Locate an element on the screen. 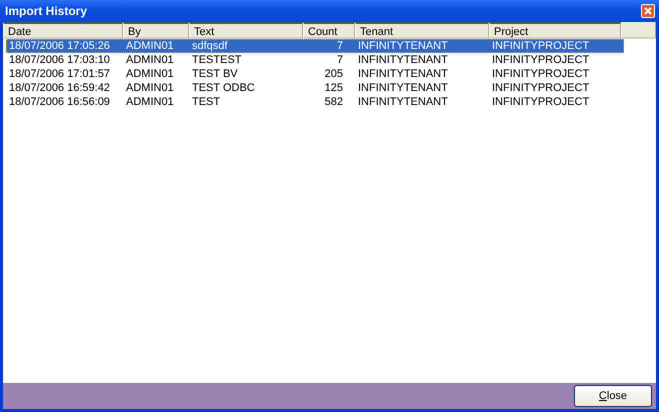 The height and width of the screenshot is (412, 659). table-cell-text: TEST ODBC is located at coordinates (223, 88).